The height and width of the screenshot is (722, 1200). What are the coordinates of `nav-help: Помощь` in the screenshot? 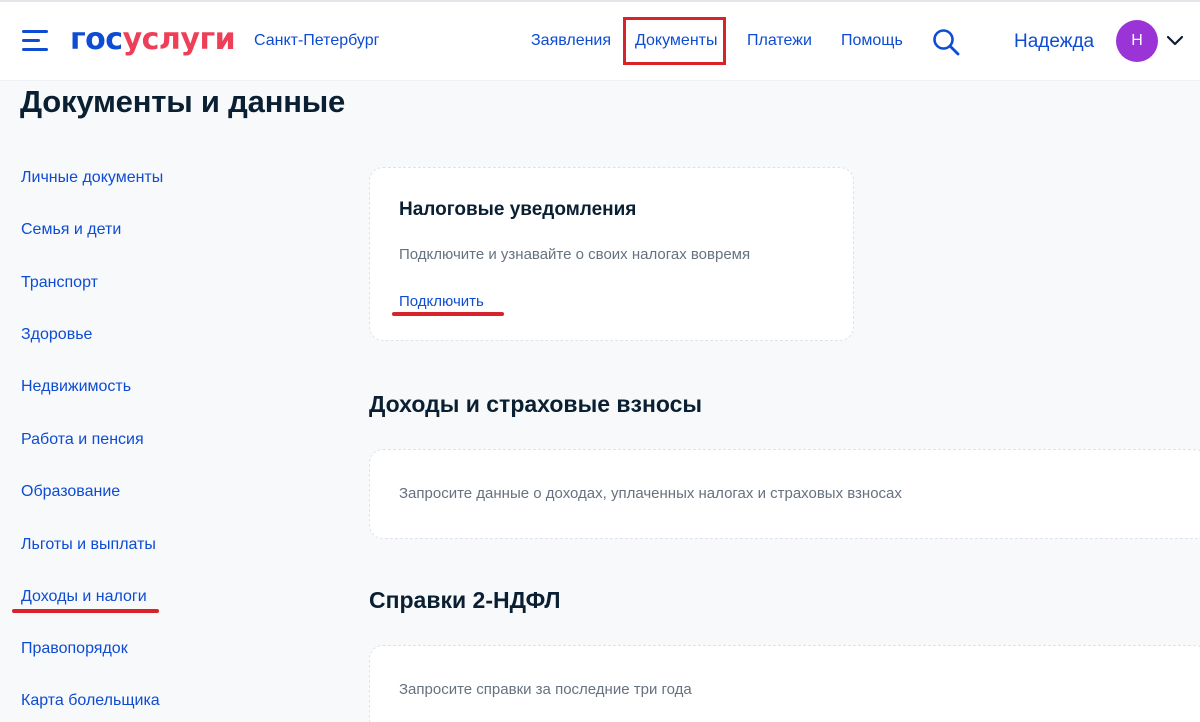 It's located at (872, 41).